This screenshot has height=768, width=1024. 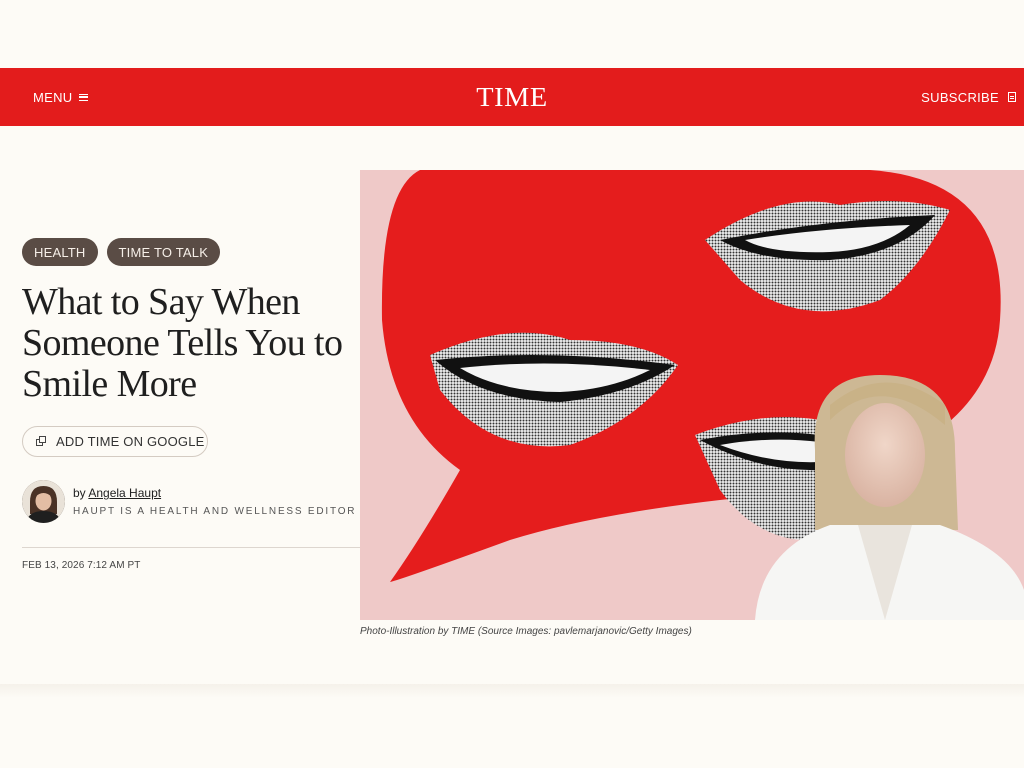 I want to click on tag-health: HEALTH, so click(x=60, y=252).